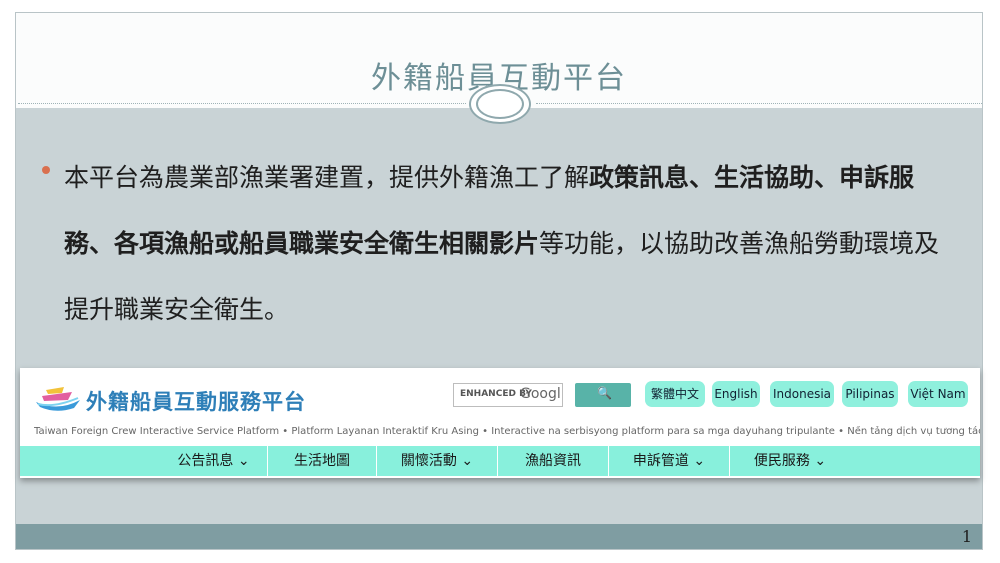  Describe the element at coordinates (242, 103) in the screenshot. I see `divider-left` at that location.